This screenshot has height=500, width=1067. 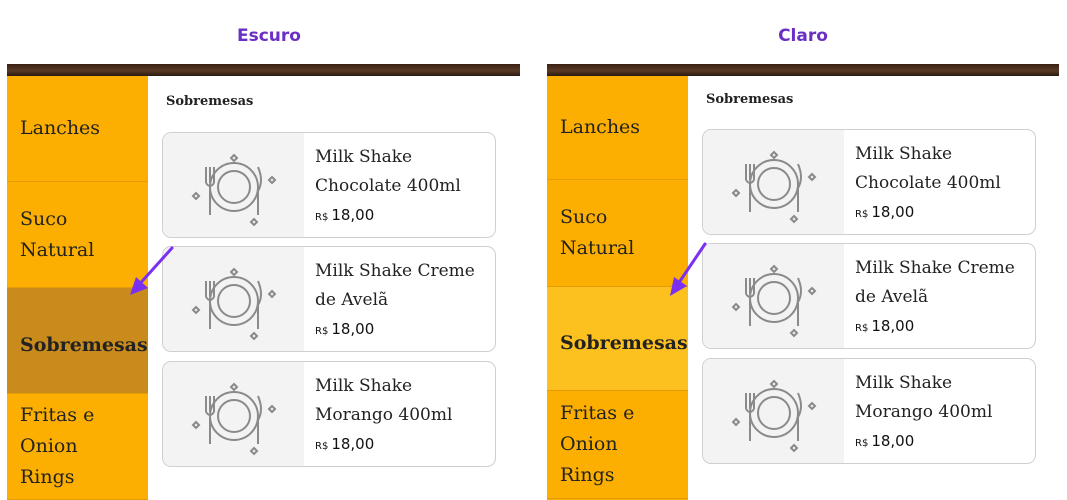 I want to click on panel-label-claro: Claro, so click(x=803, y=36).